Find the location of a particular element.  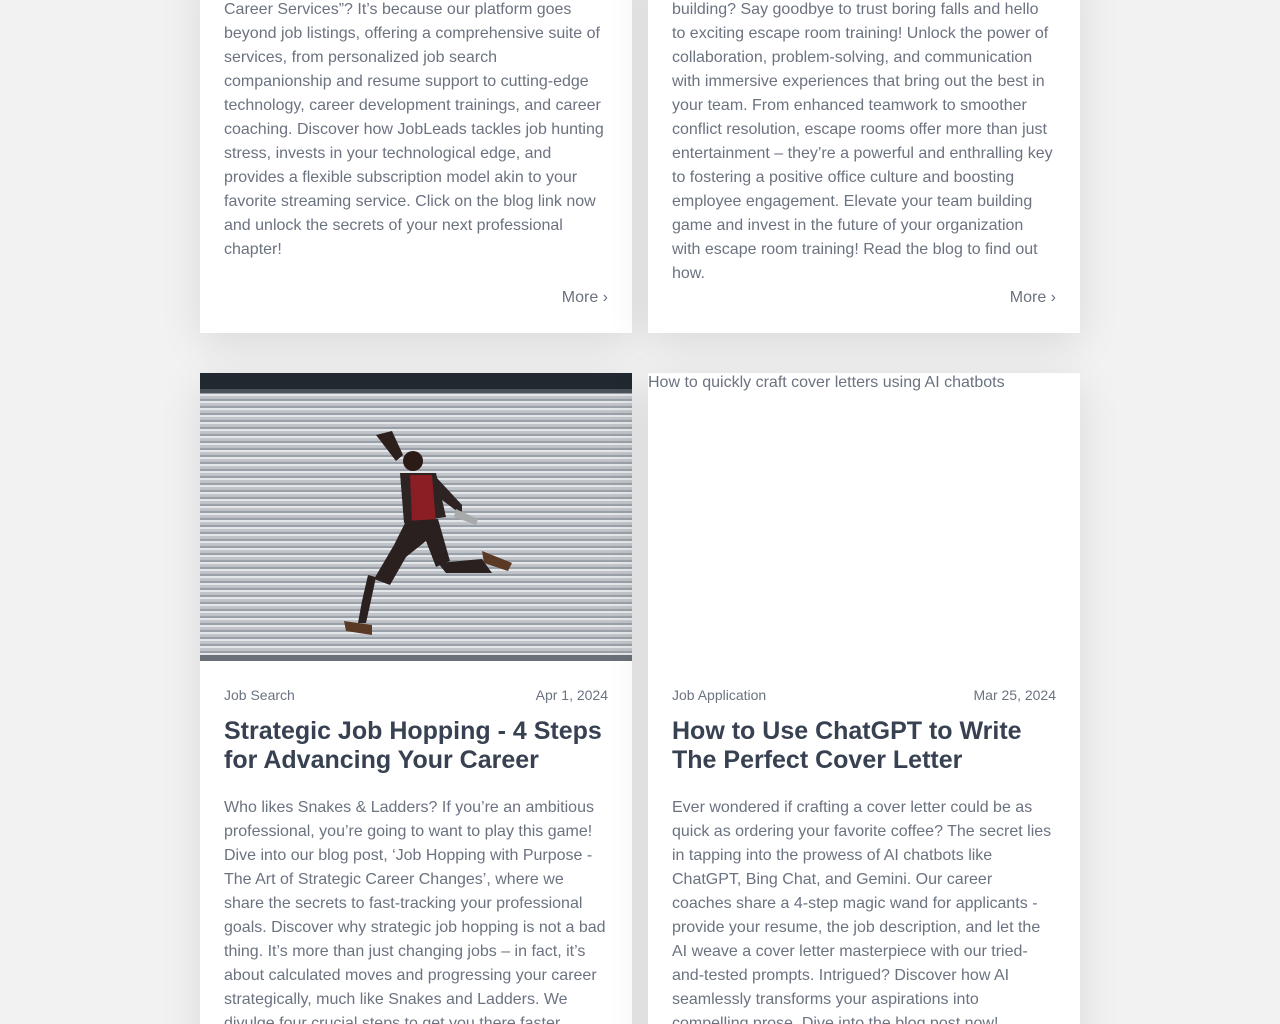

post-date: Mar 25, 2024 is located at coordinates (1015, 695).